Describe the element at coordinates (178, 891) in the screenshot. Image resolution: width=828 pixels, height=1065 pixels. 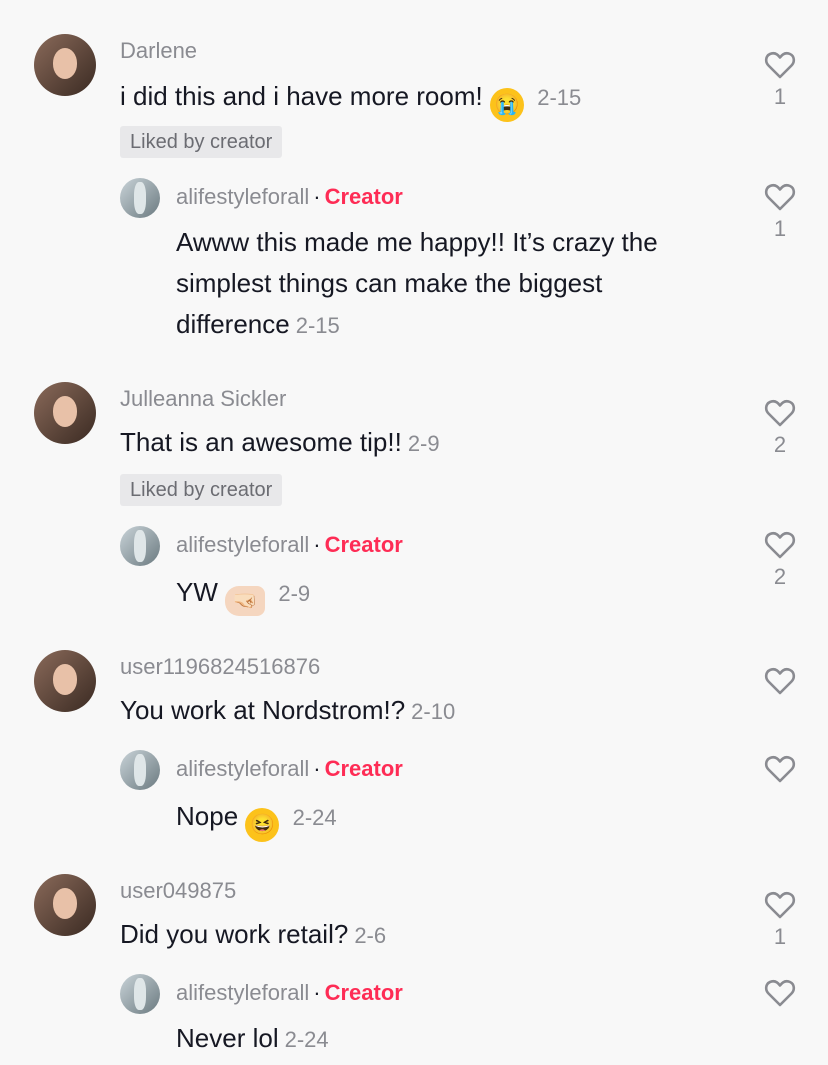
I see `comment-author: user049875` at that location.